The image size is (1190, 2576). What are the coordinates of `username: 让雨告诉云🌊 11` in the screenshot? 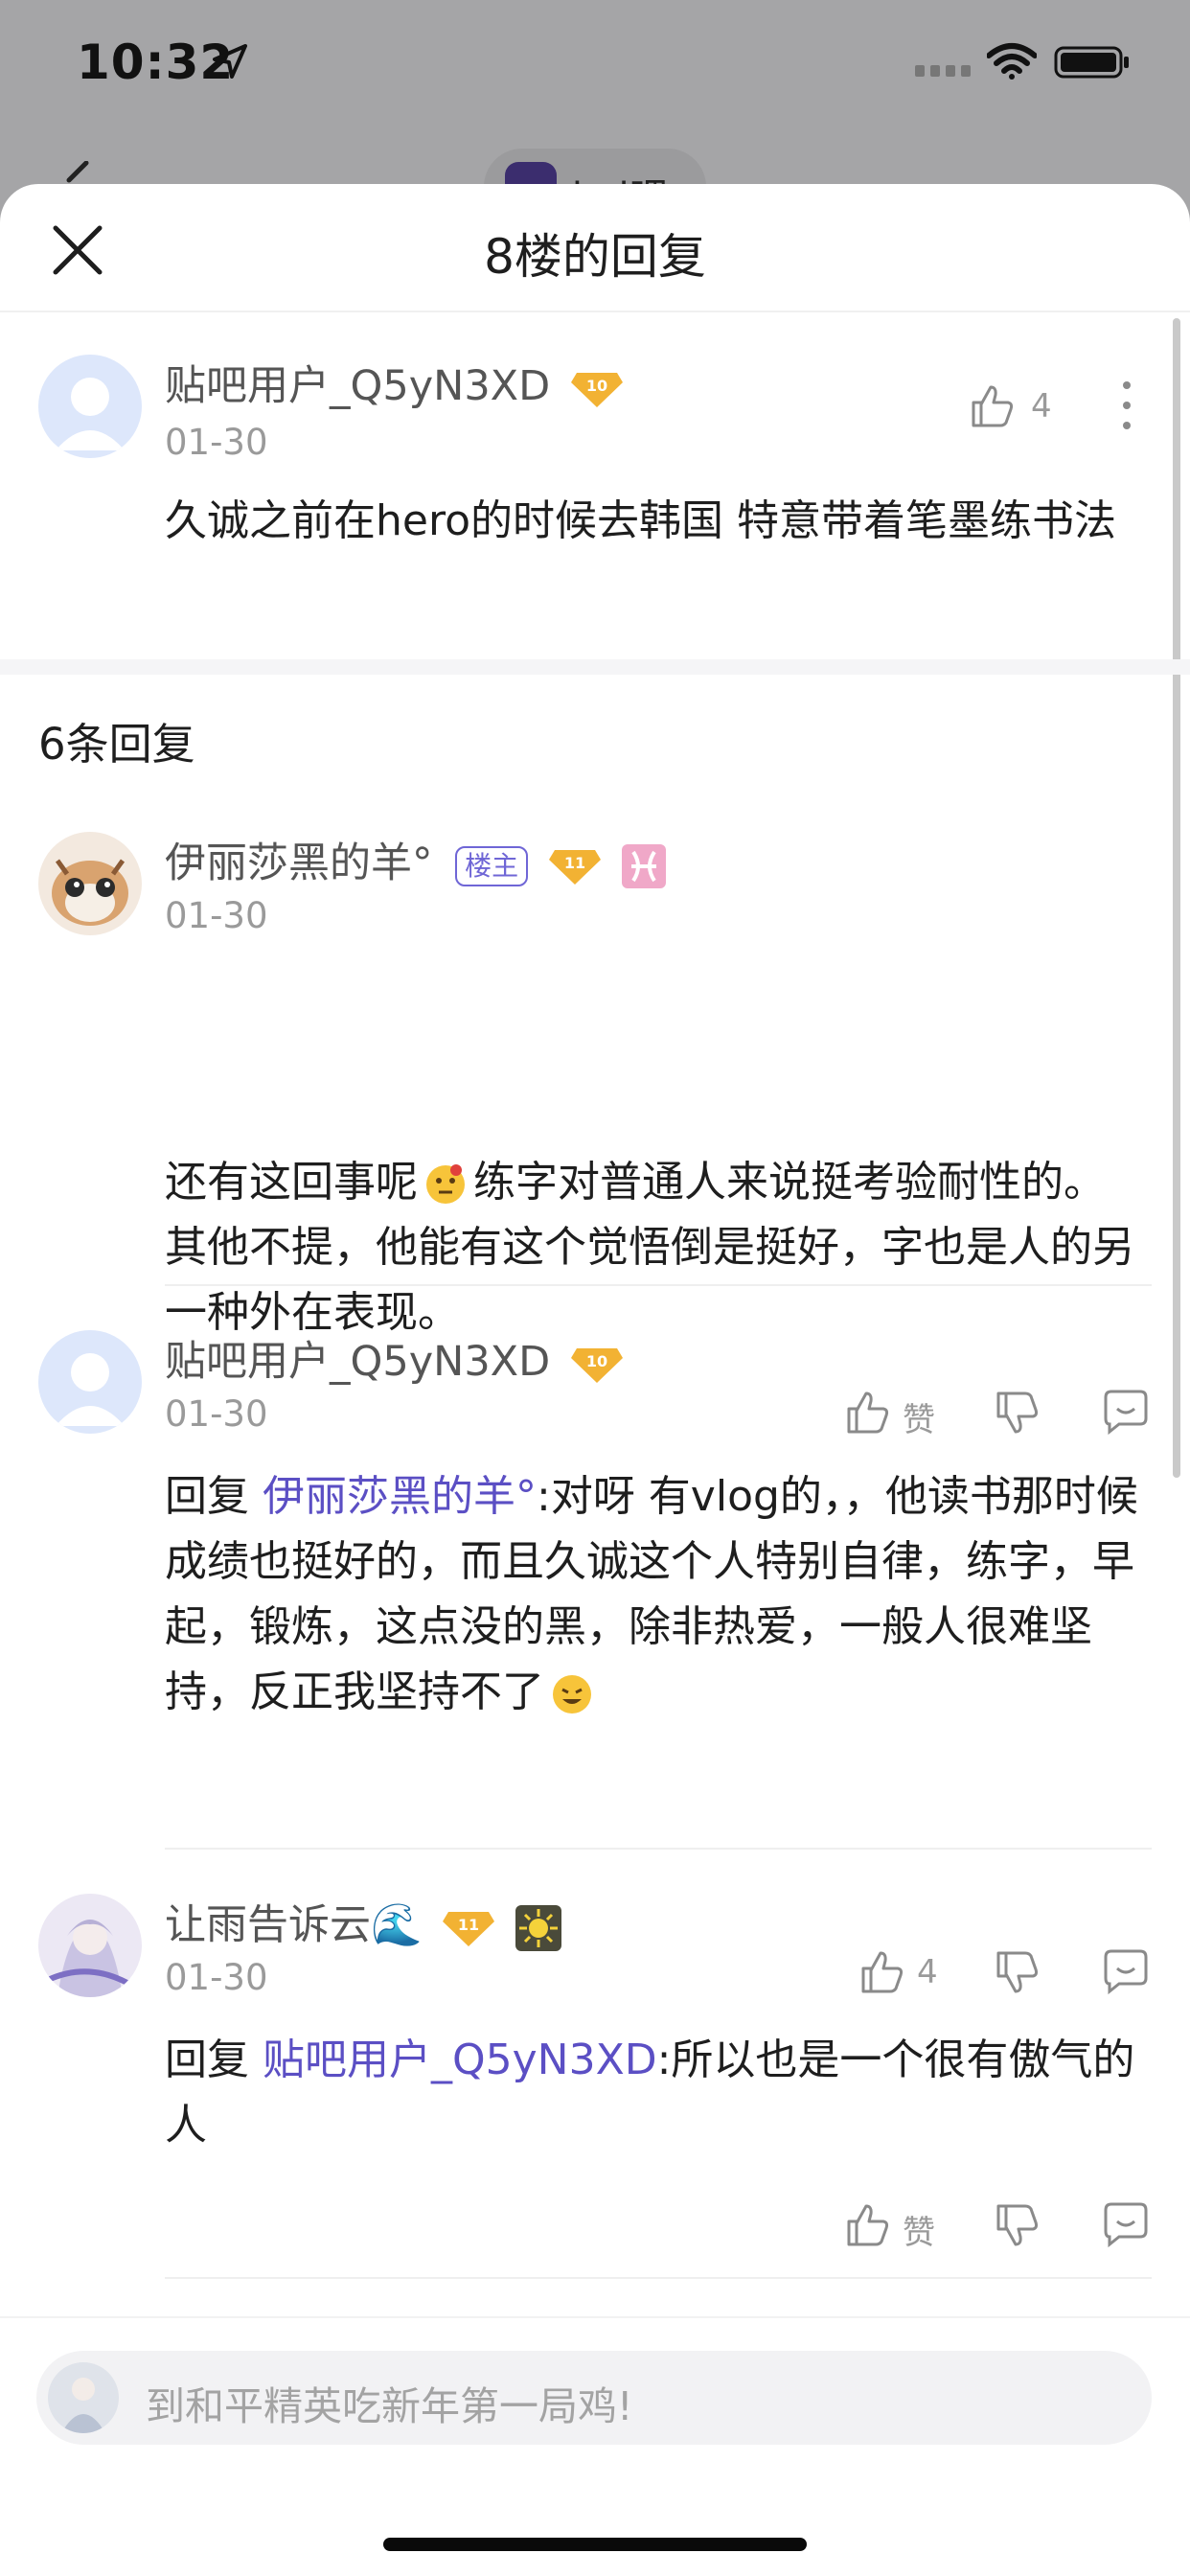 It's located at (363, 1921).